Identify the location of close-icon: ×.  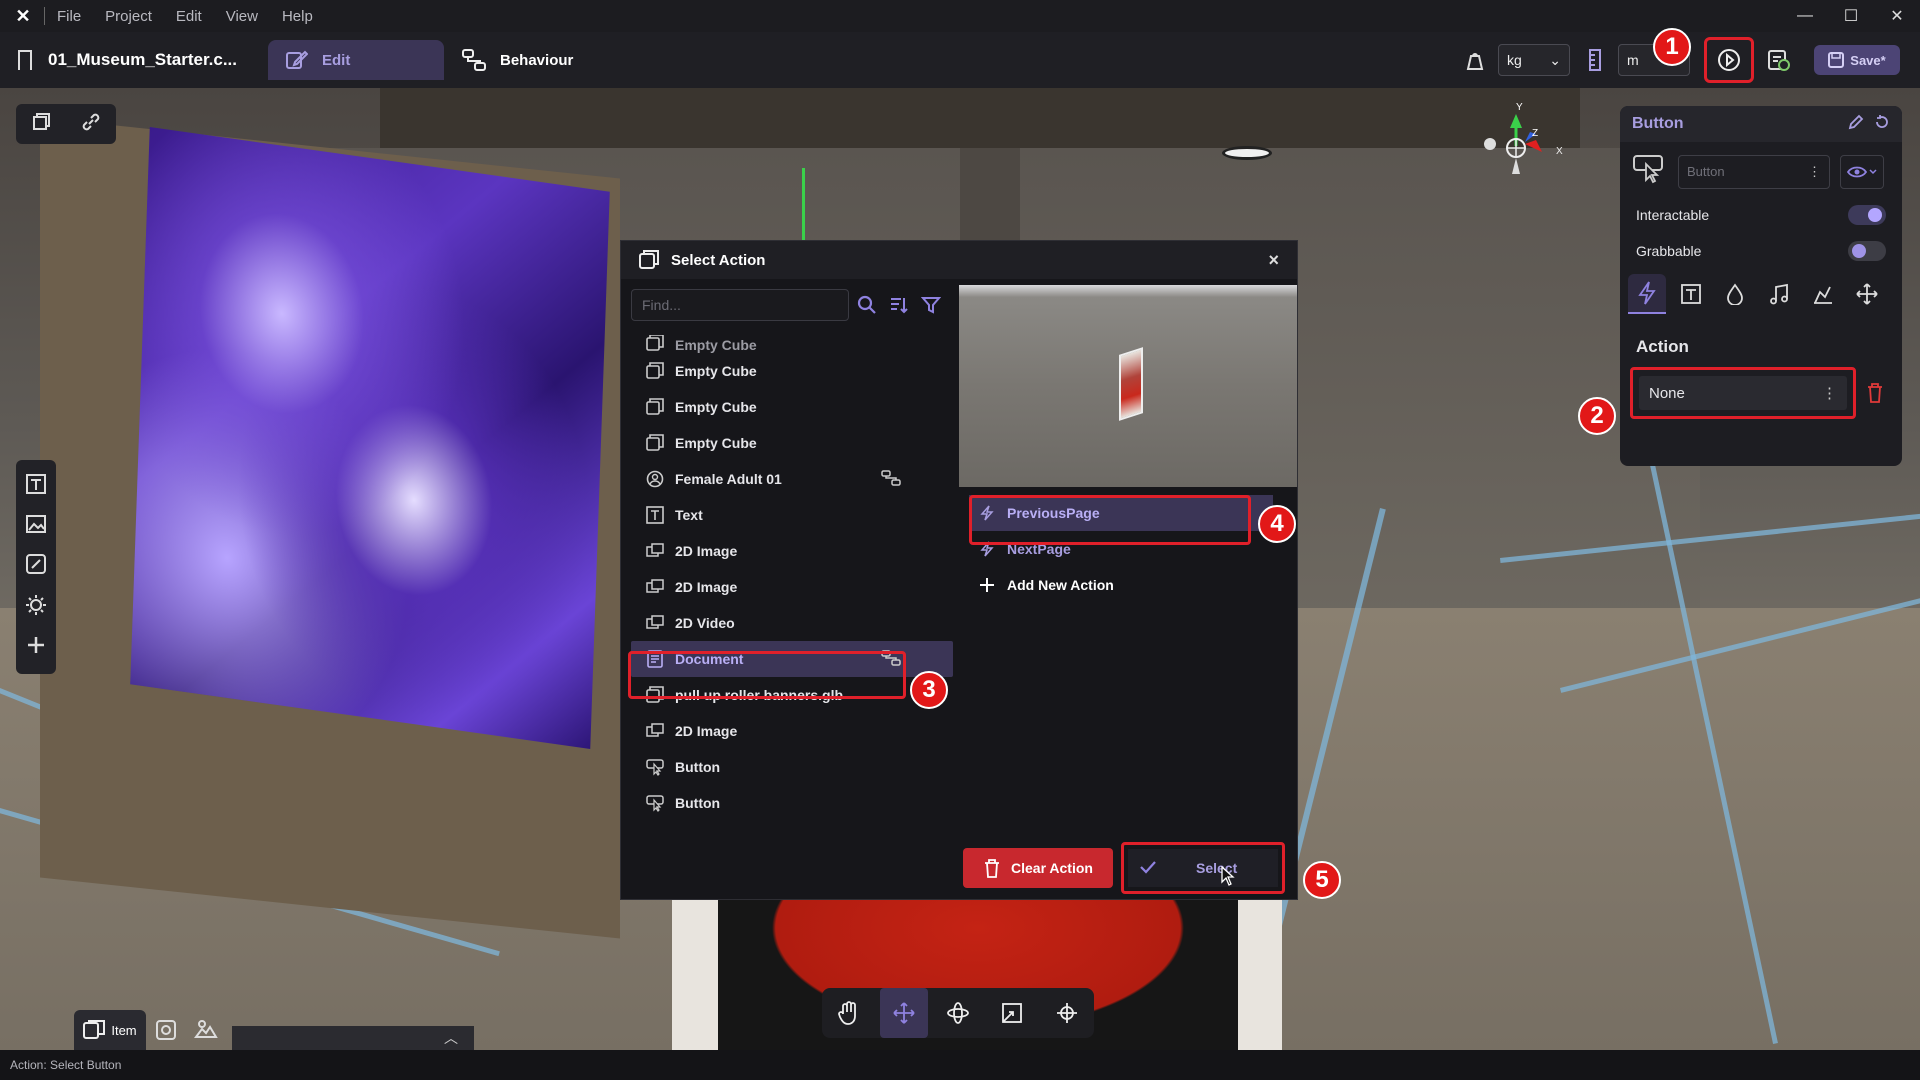
(1273, 260).